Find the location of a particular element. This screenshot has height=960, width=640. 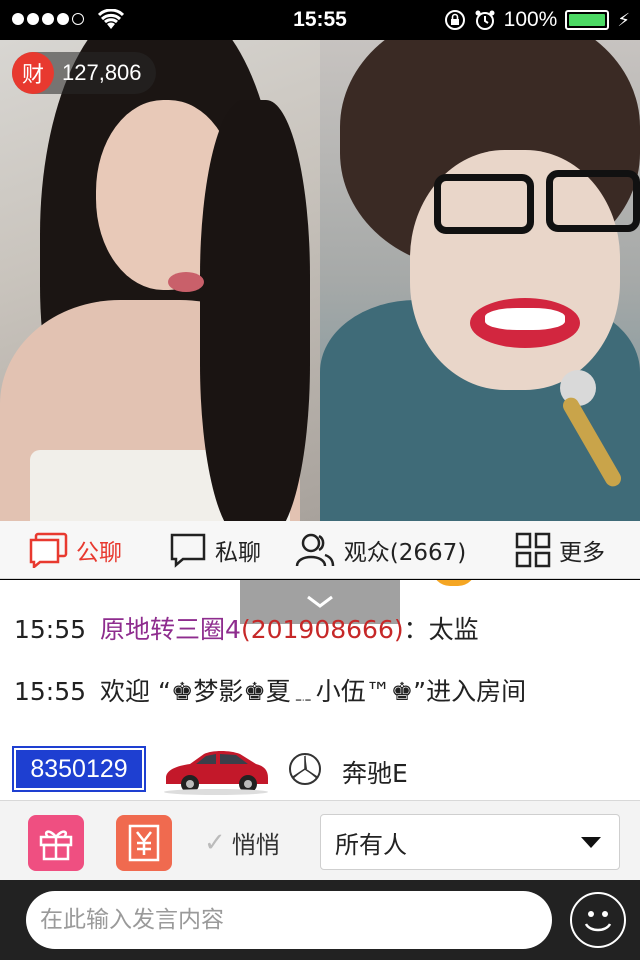

tab-public-chat: 公聊 is located at coordinates (75, 549).